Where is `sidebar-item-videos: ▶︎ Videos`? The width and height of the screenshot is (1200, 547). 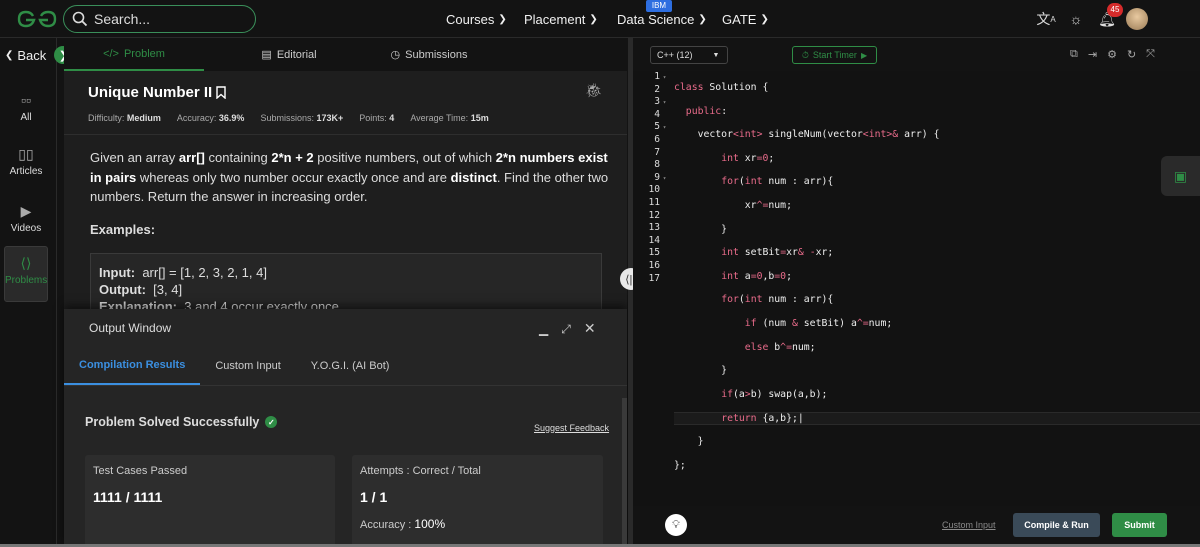 sidebar-item-videos: ▶︎ Videos is located at coordinates (26, 218).